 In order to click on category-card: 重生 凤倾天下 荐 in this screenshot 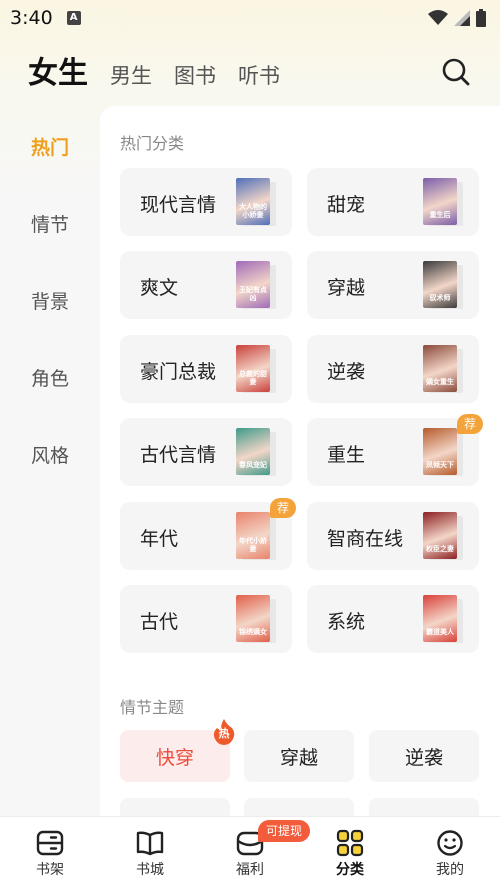, I will do `click(395, 450)`.